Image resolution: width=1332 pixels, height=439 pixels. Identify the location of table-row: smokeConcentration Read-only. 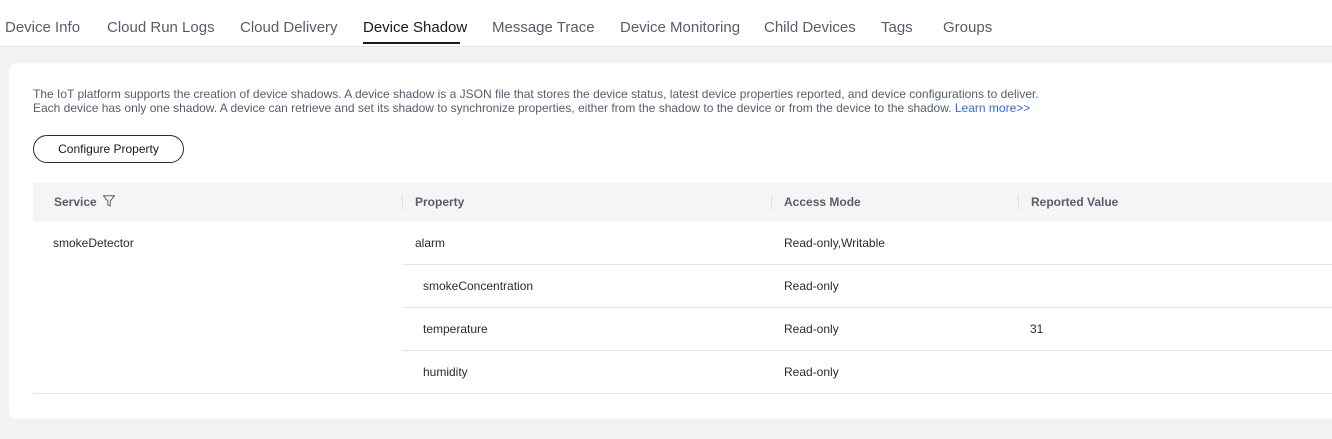
(867, 286).